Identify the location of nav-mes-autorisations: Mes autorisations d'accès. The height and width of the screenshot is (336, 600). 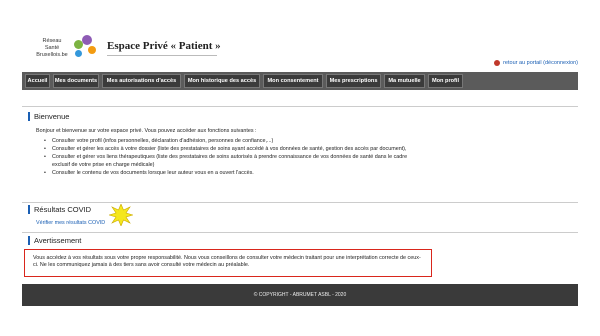
(141, 81).